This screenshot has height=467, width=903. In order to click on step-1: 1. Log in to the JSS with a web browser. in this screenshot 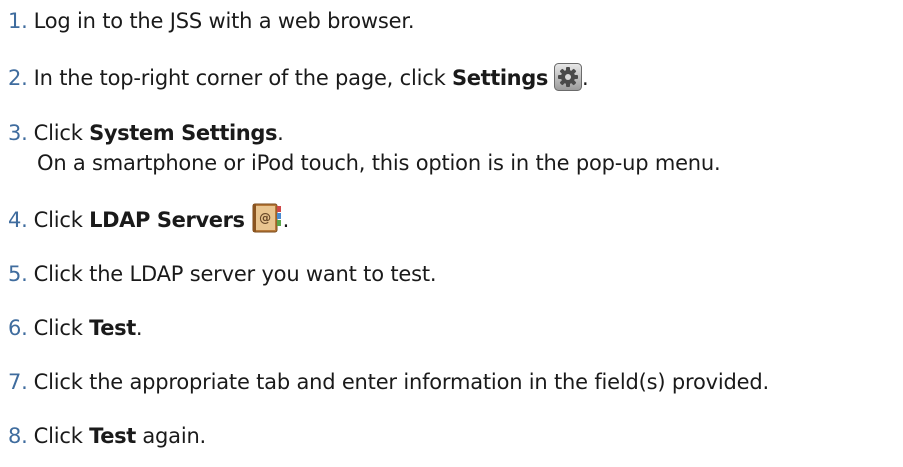, I will do `click(211, 21)`.